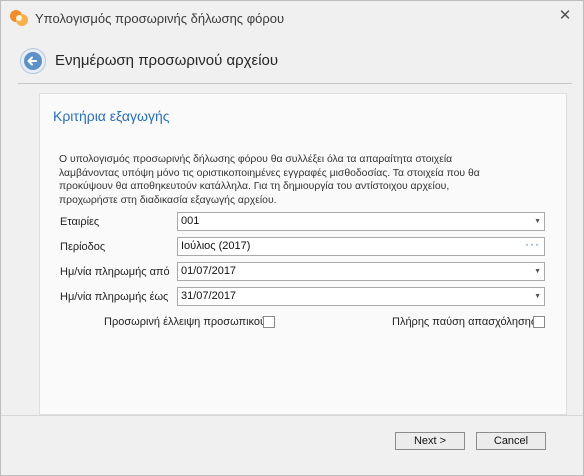 Image resolution: width=584 pixels, height=476 pixels. What do you see at coordinates (511, 441) in the screenshot?
I see `cancel-button: Cancel` at bounding box center [511, 441].